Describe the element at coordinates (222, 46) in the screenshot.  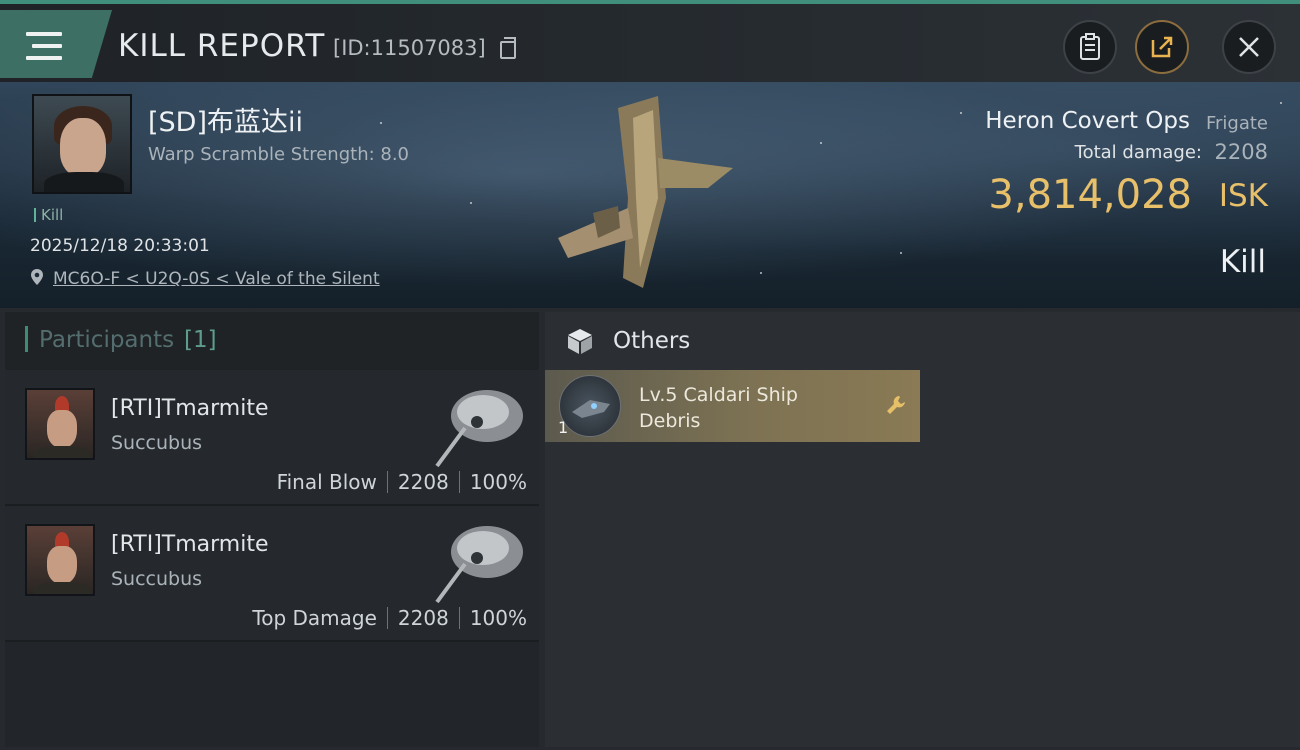
I see `page-title: KILL REPORT` at that location.